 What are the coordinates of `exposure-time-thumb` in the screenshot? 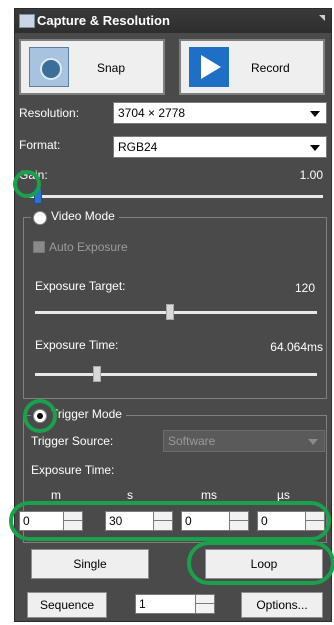 It's located at (97, 374).